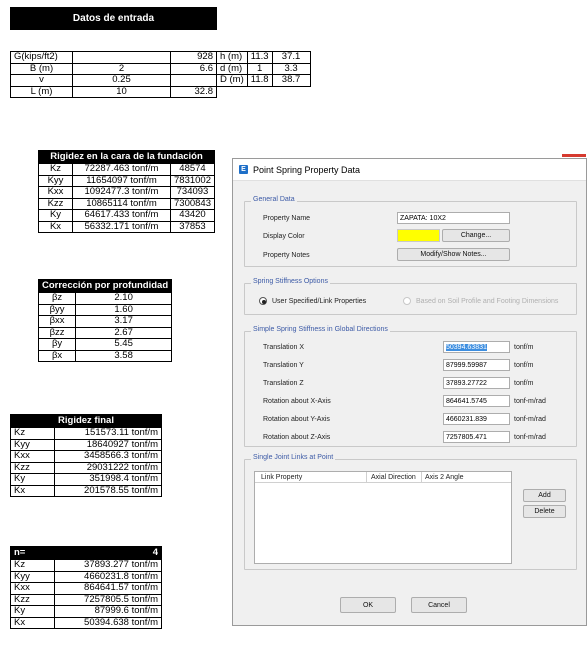  I want to click on translation-z-input: 37893.27722, so click(476, 383).